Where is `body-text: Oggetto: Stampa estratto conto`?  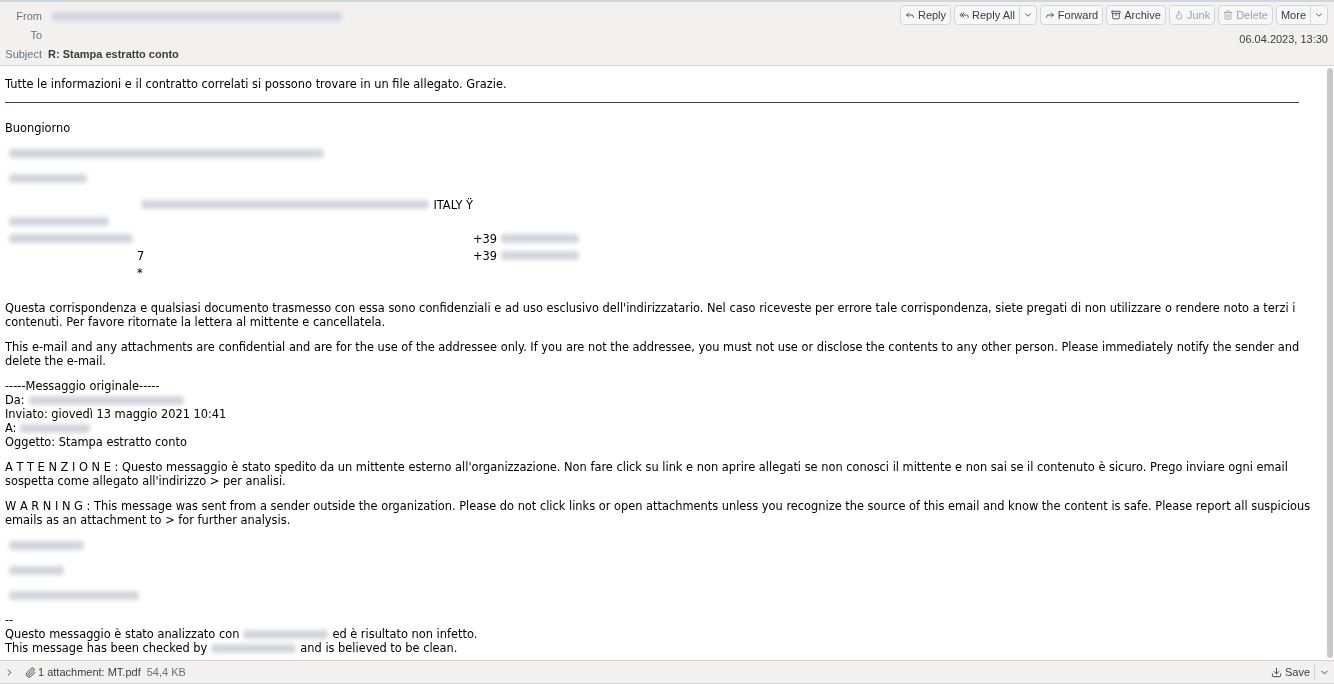
body-text: Oggetto: Stampa estratto conto is located at coordinates (96, 442).